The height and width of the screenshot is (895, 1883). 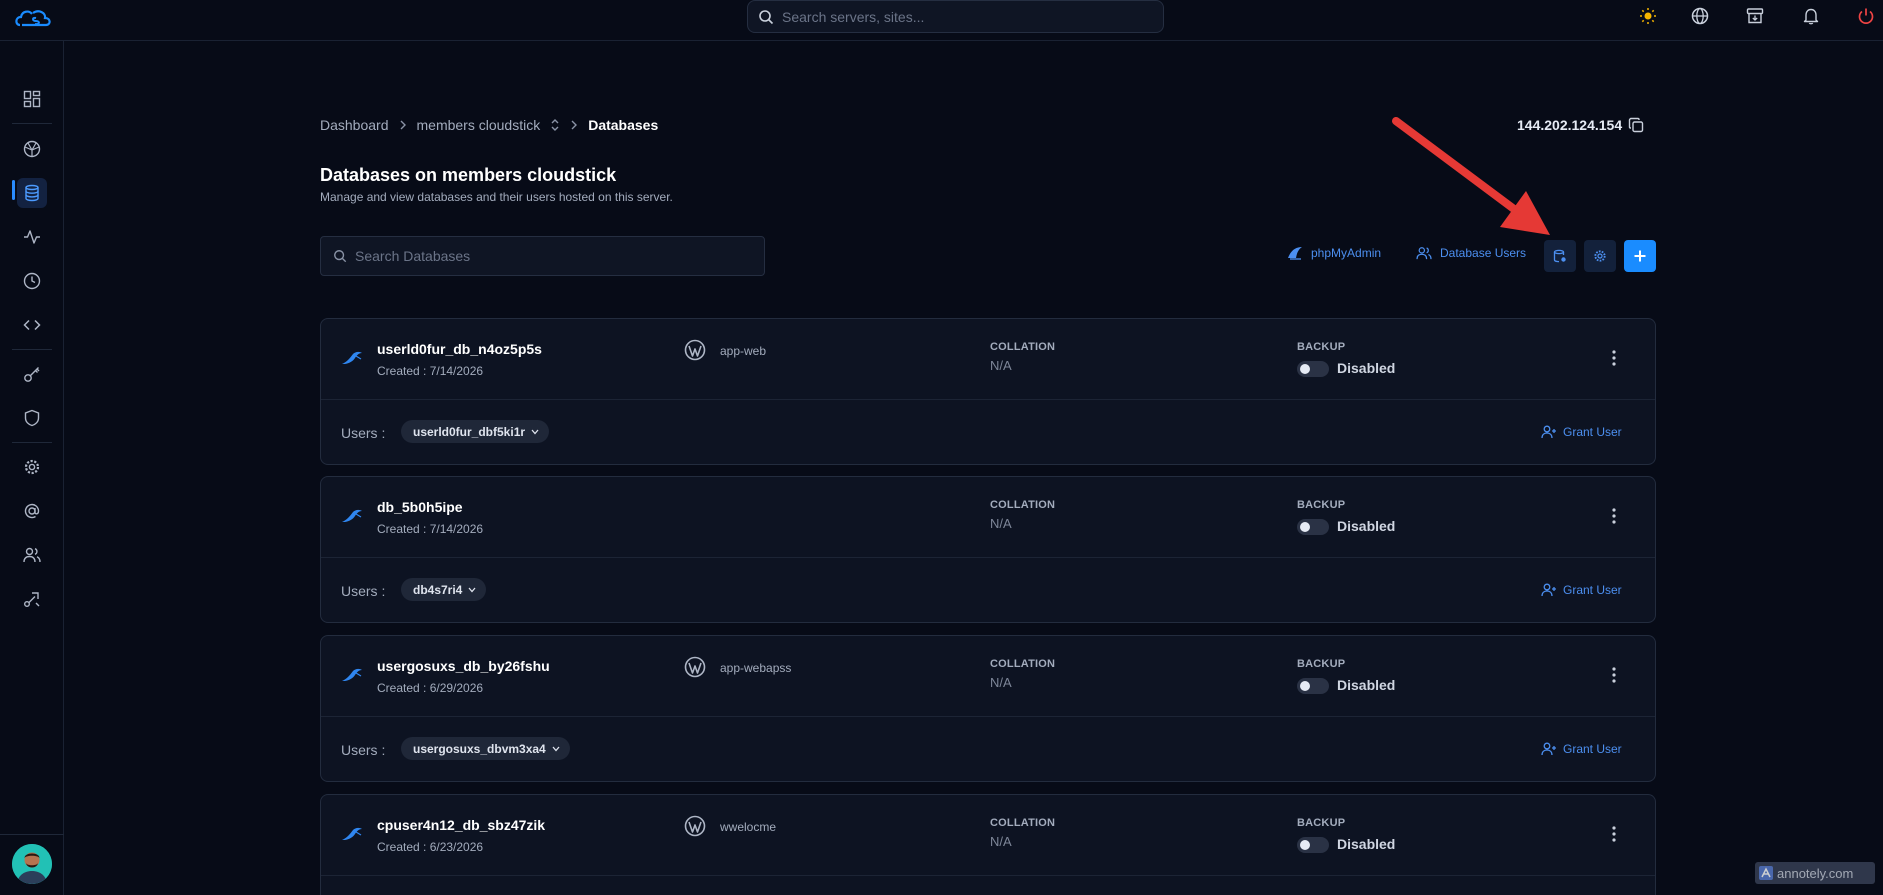 I want to click on key-icon, so click(x=32, y=374).